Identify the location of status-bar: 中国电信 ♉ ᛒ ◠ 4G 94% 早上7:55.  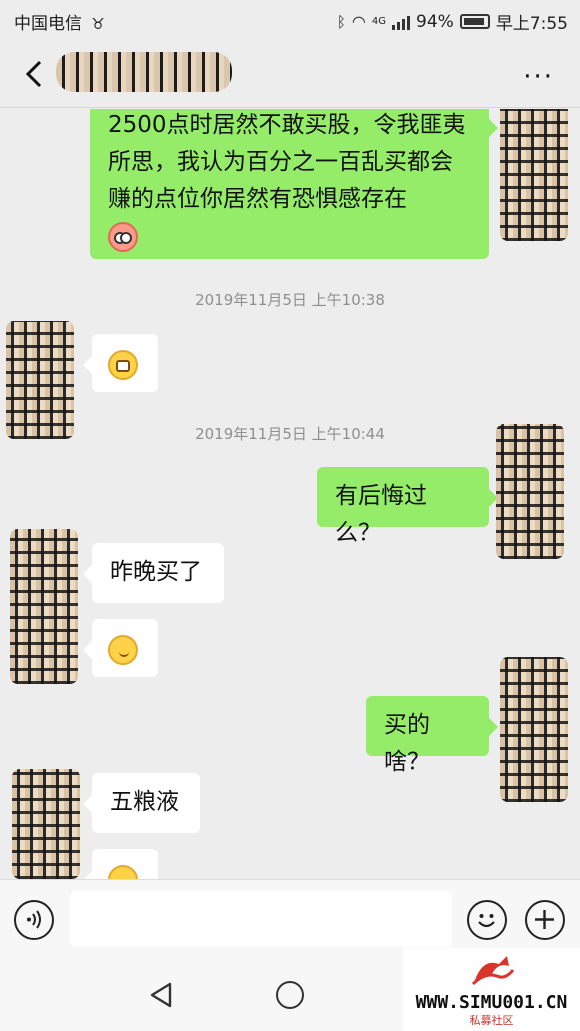
(290, 20).